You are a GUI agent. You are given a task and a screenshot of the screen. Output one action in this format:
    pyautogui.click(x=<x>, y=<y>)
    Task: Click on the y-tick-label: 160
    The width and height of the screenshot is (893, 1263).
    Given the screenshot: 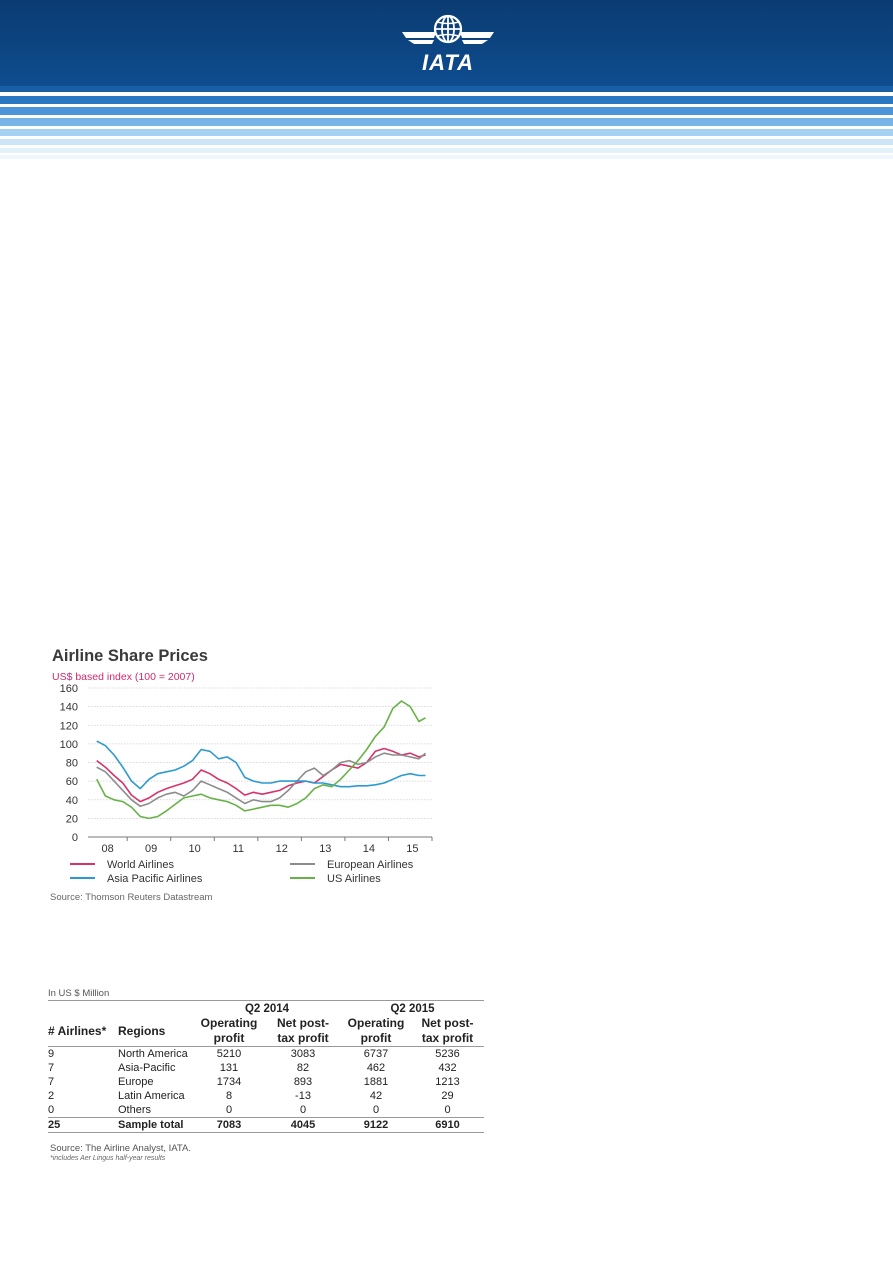 What is the action you would take?
    pyautogui.click(x=69, y=689)
    